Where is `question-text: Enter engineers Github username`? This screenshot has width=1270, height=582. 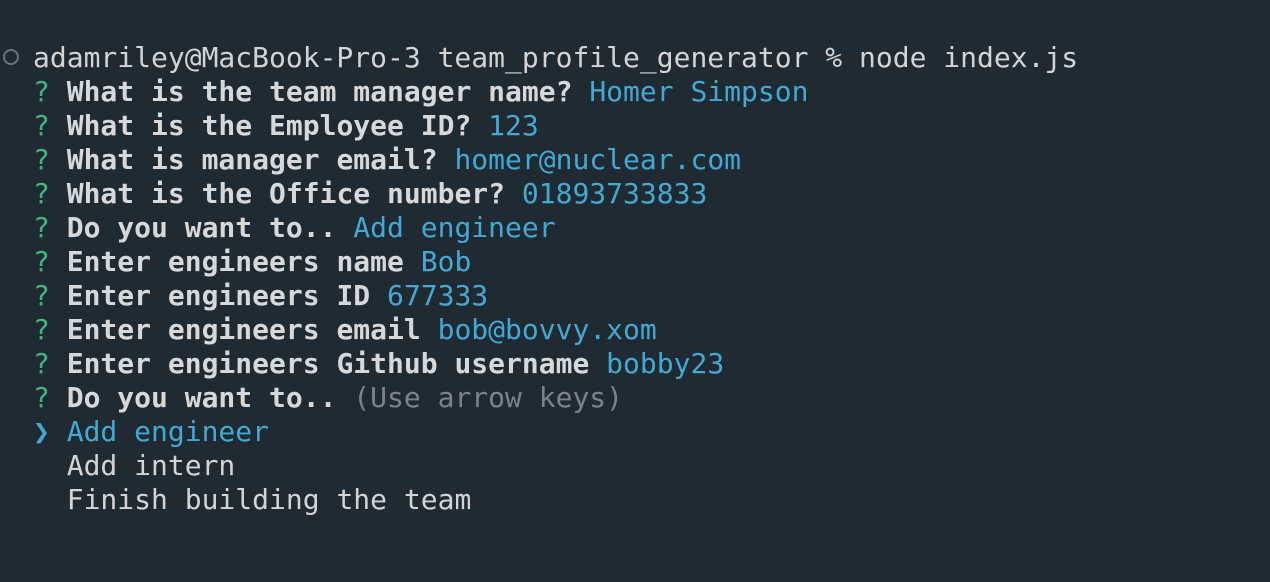 question-text: Enter engineers Github username is located at coordinates (328, 363).